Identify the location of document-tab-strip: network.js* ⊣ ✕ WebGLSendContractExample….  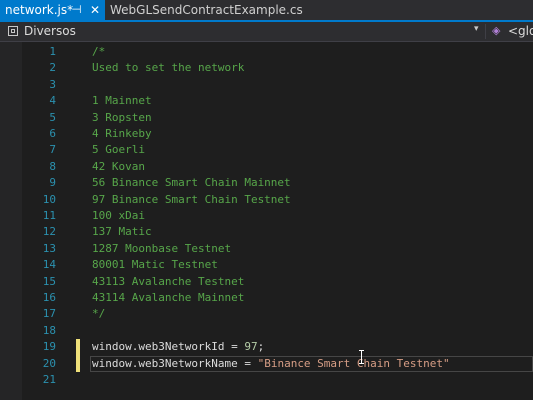
(266, 11).